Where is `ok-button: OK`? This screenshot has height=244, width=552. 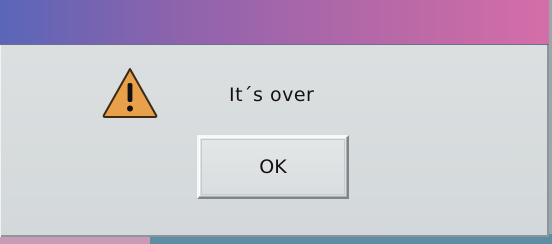 ok-button: OK is located at coordinates (273, 167).